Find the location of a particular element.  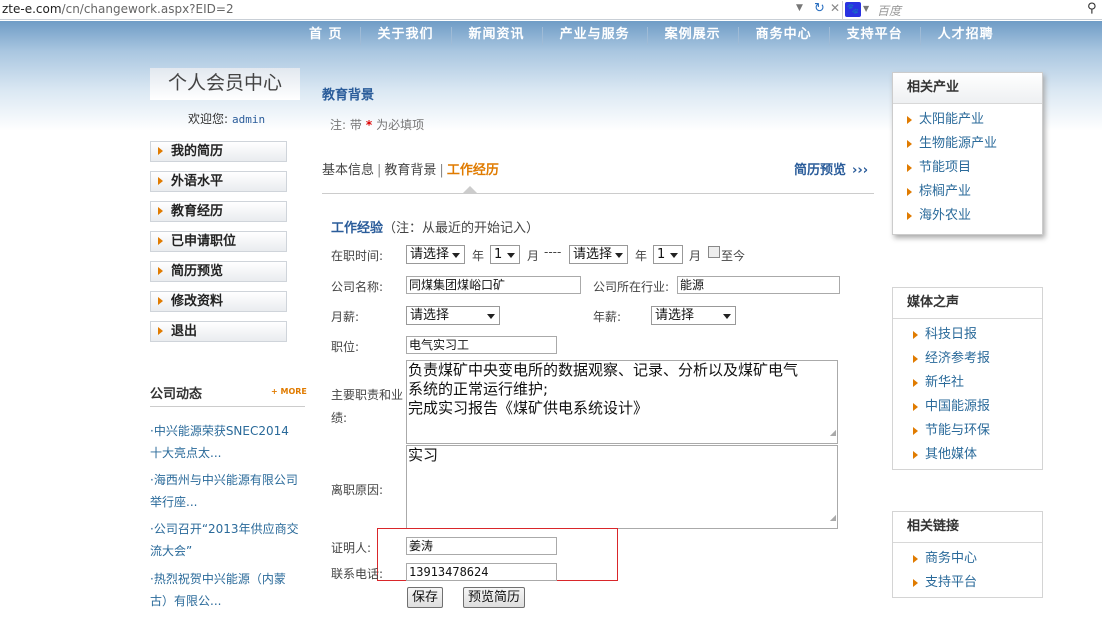

till-now-checkbox is located at coordinates (714, 252).